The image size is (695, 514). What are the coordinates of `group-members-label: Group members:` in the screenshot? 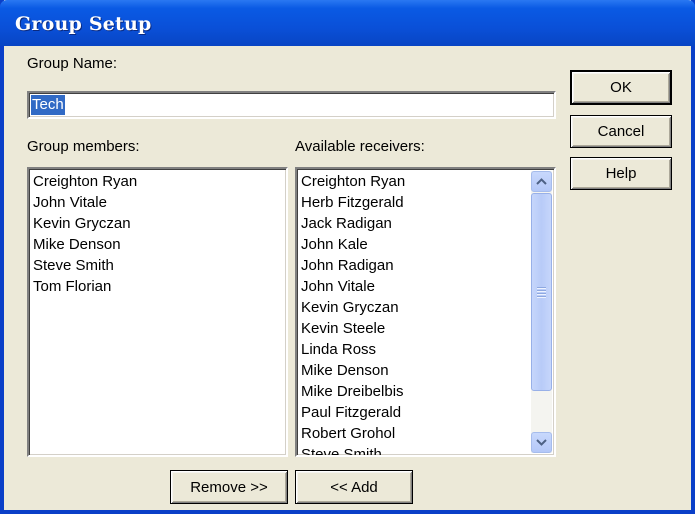 It's located at (83, 146).